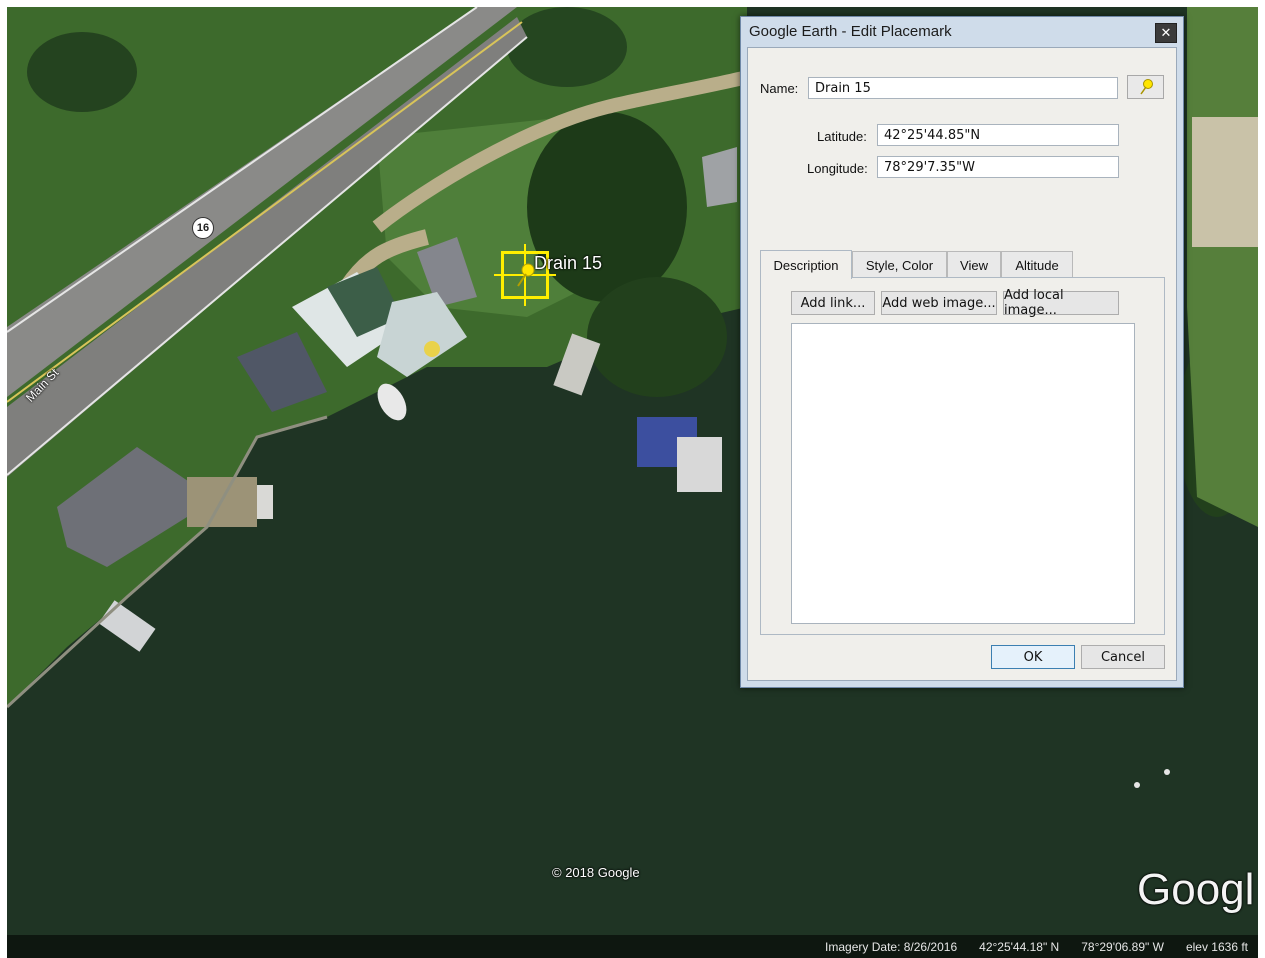 The image size is (1265, 958). What do you see at coordinates (806, 264) in the screenshot?
I see `tab-description: Description` at bounding box center [806, 264].